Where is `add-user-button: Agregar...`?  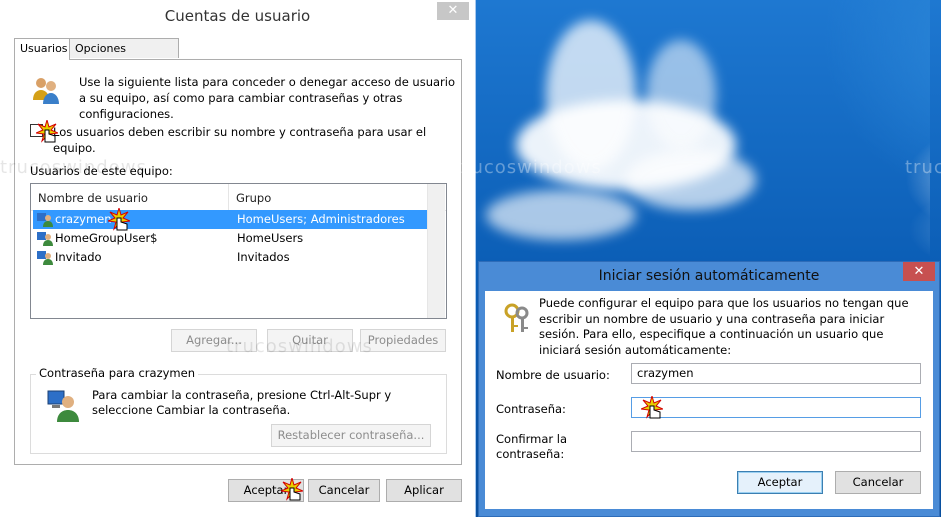 add-user-button: Agregar... is located at coordinates (214, 340).